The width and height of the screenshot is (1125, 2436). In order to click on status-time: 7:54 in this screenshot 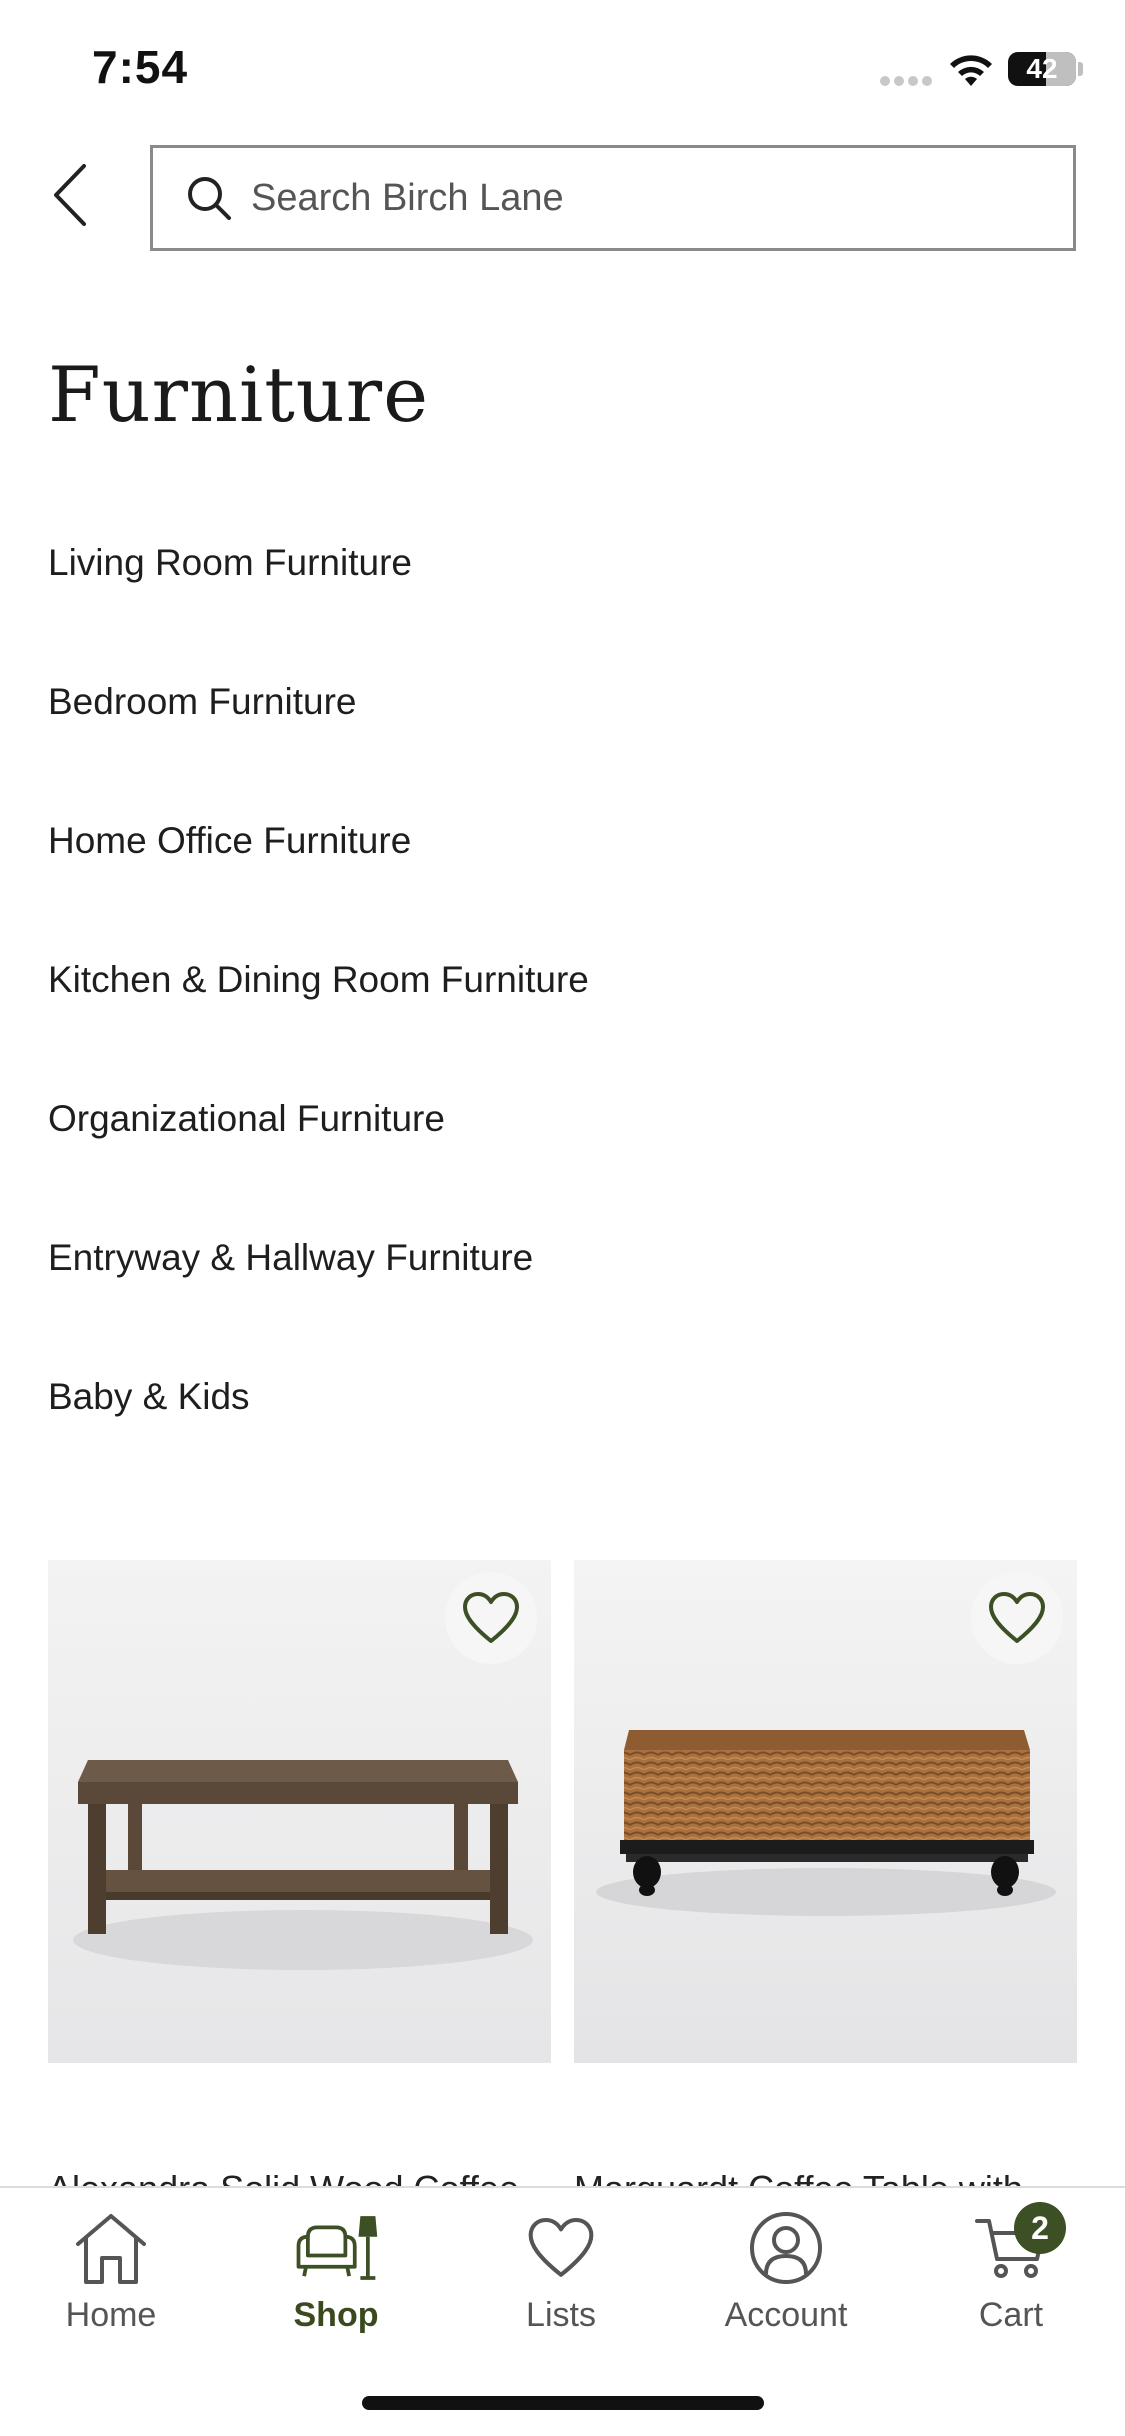, I will do `click(140, 67)`.